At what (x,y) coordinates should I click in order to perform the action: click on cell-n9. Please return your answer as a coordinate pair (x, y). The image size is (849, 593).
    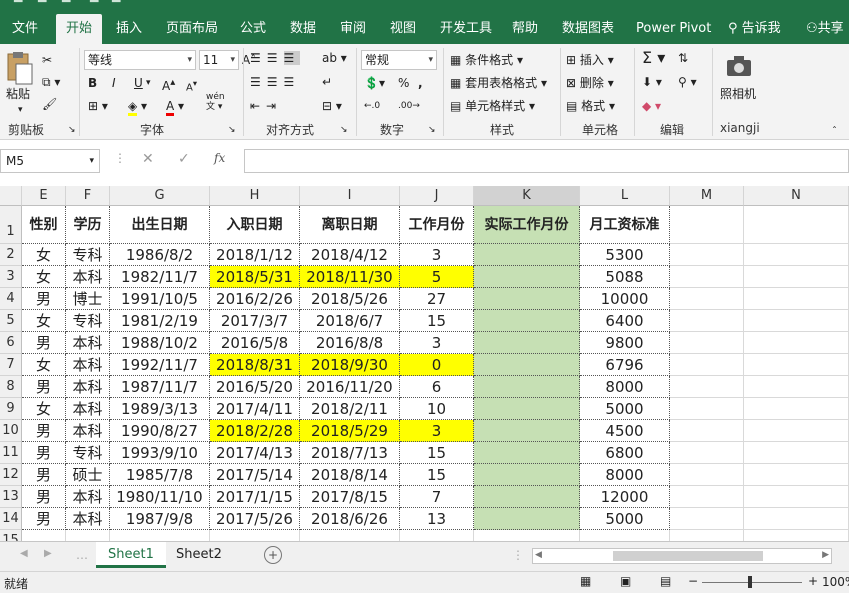
    Looking at the image, I should click on (796, 409).